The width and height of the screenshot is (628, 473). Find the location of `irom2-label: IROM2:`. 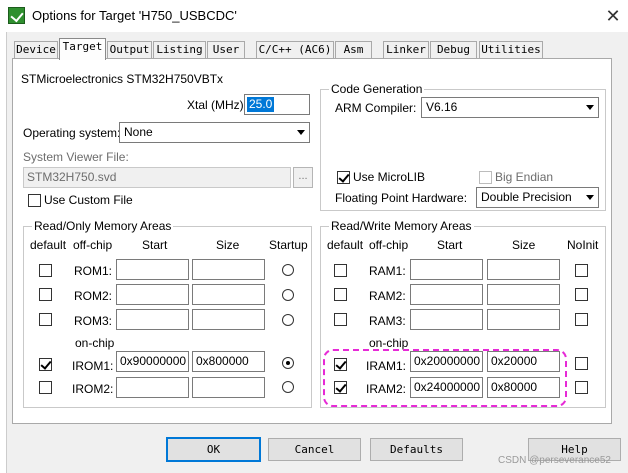

irom2-label: IROM2: is located at coordinates (93, 389).